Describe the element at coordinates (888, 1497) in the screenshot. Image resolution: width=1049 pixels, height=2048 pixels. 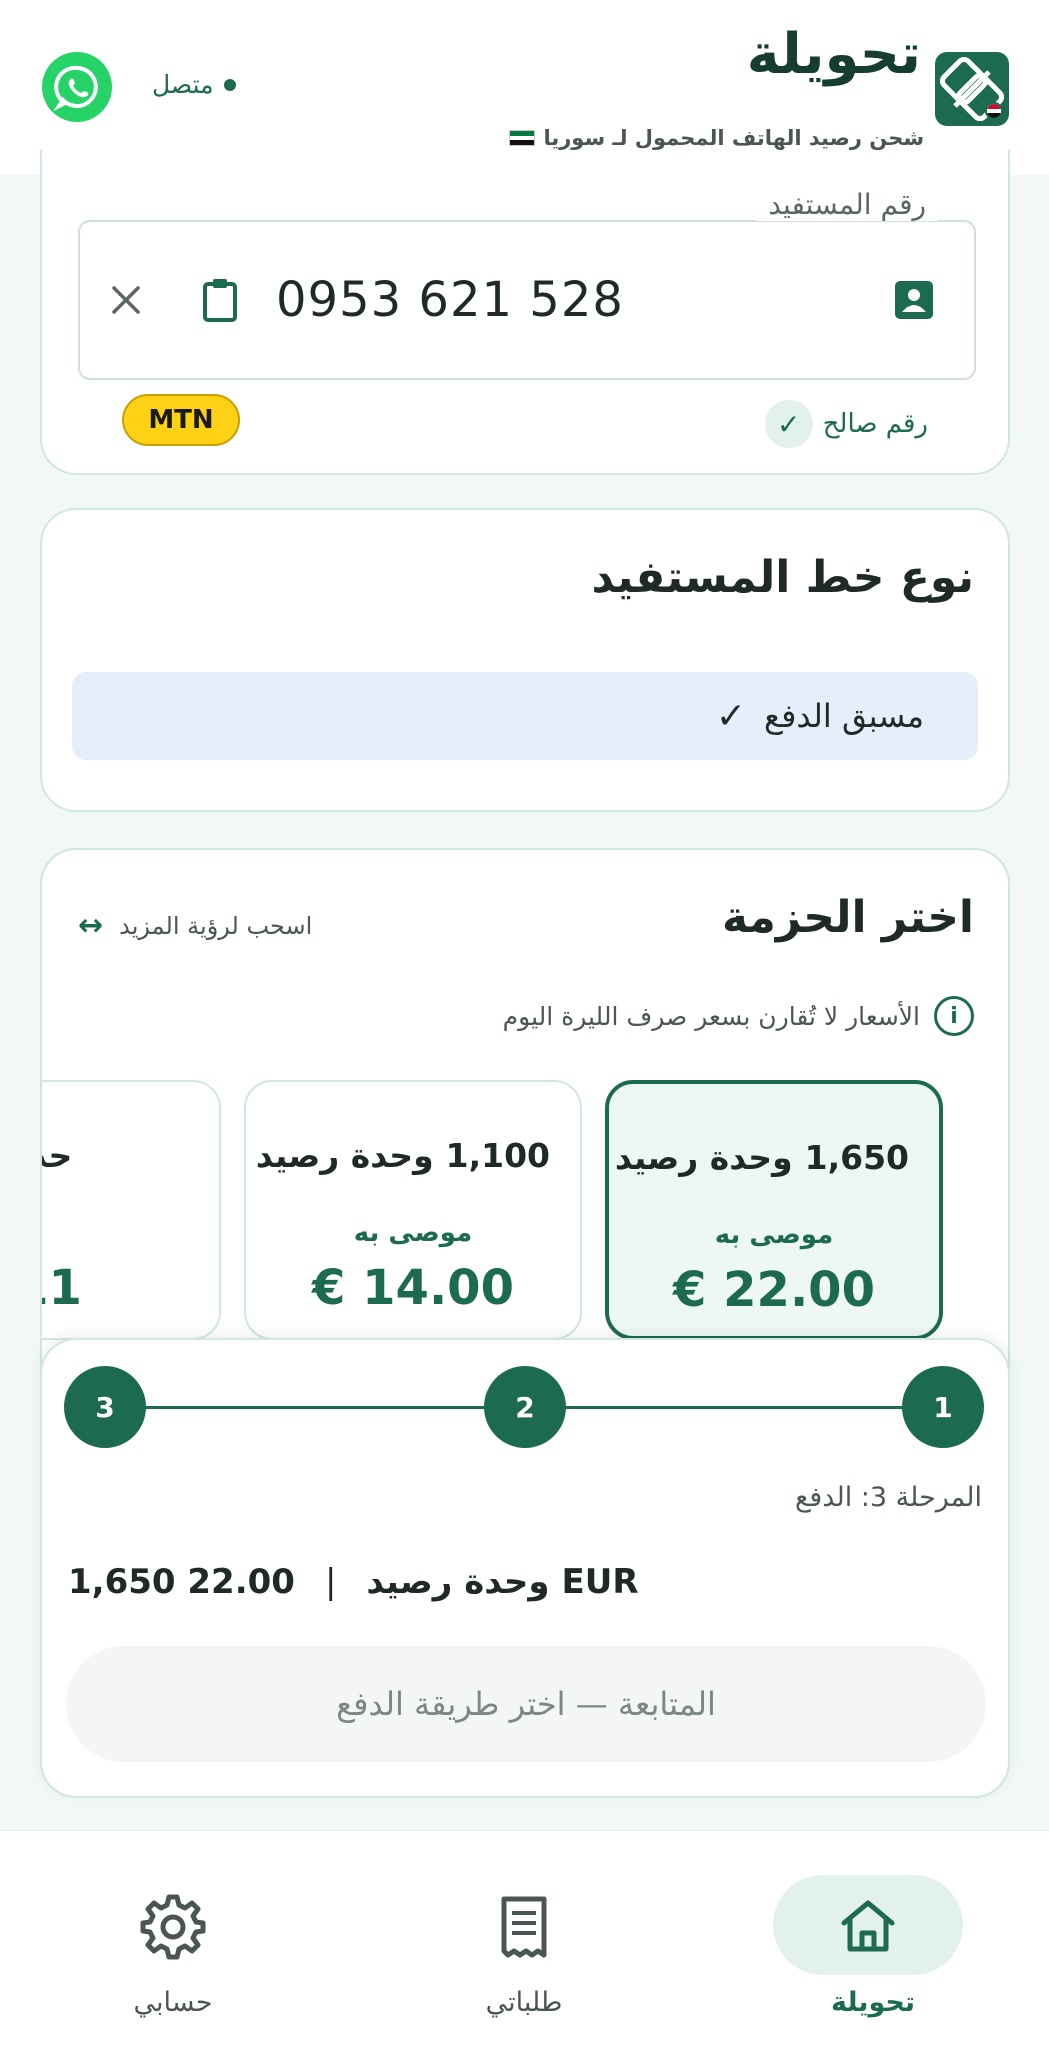
I see `current-stage-label: المرحلة 3: الدفع` at that location.